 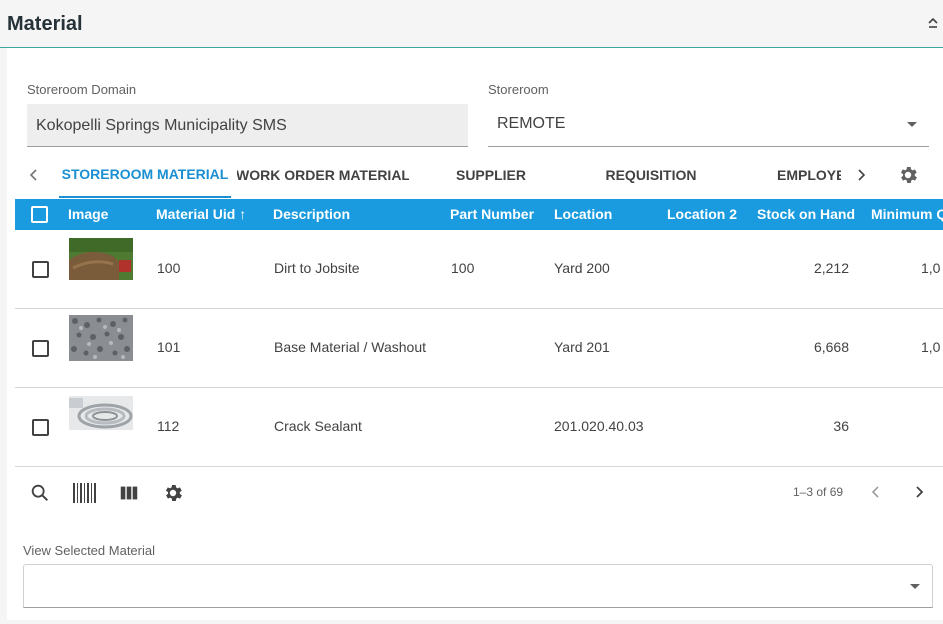 I want to click on tab-settings-gear-icon, so click(x=908, y=175).